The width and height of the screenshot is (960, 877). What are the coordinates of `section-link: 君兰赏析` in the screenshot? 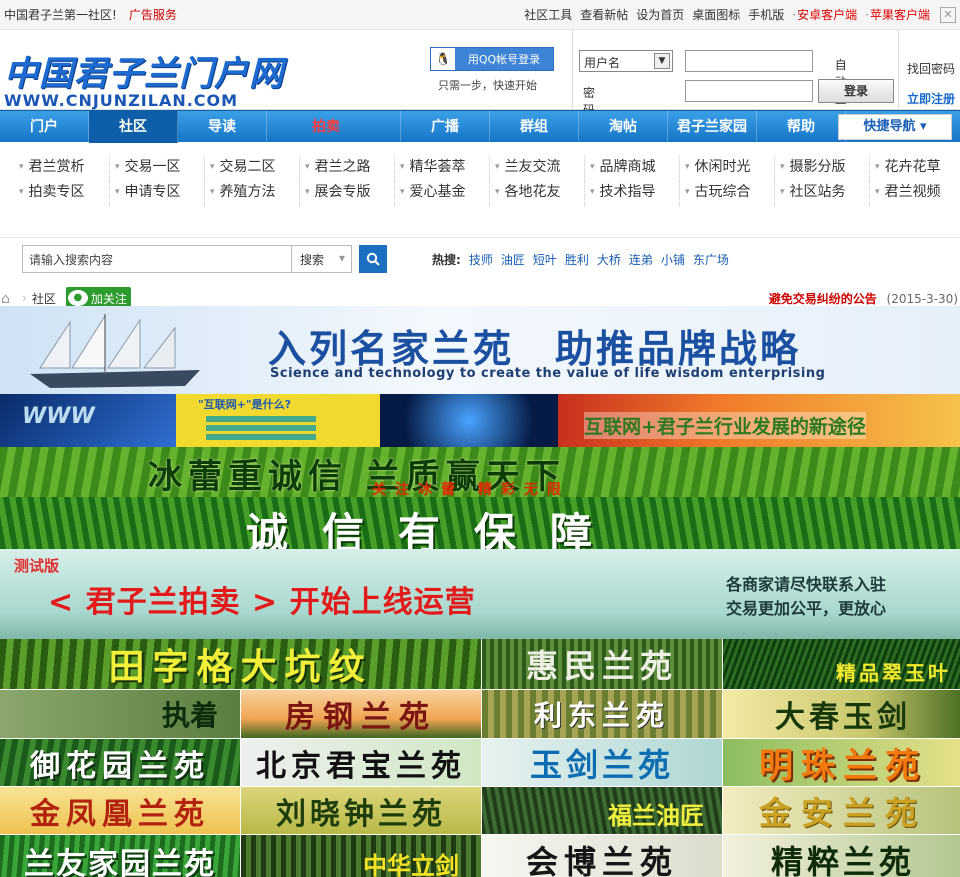 It's located at (61, 168).